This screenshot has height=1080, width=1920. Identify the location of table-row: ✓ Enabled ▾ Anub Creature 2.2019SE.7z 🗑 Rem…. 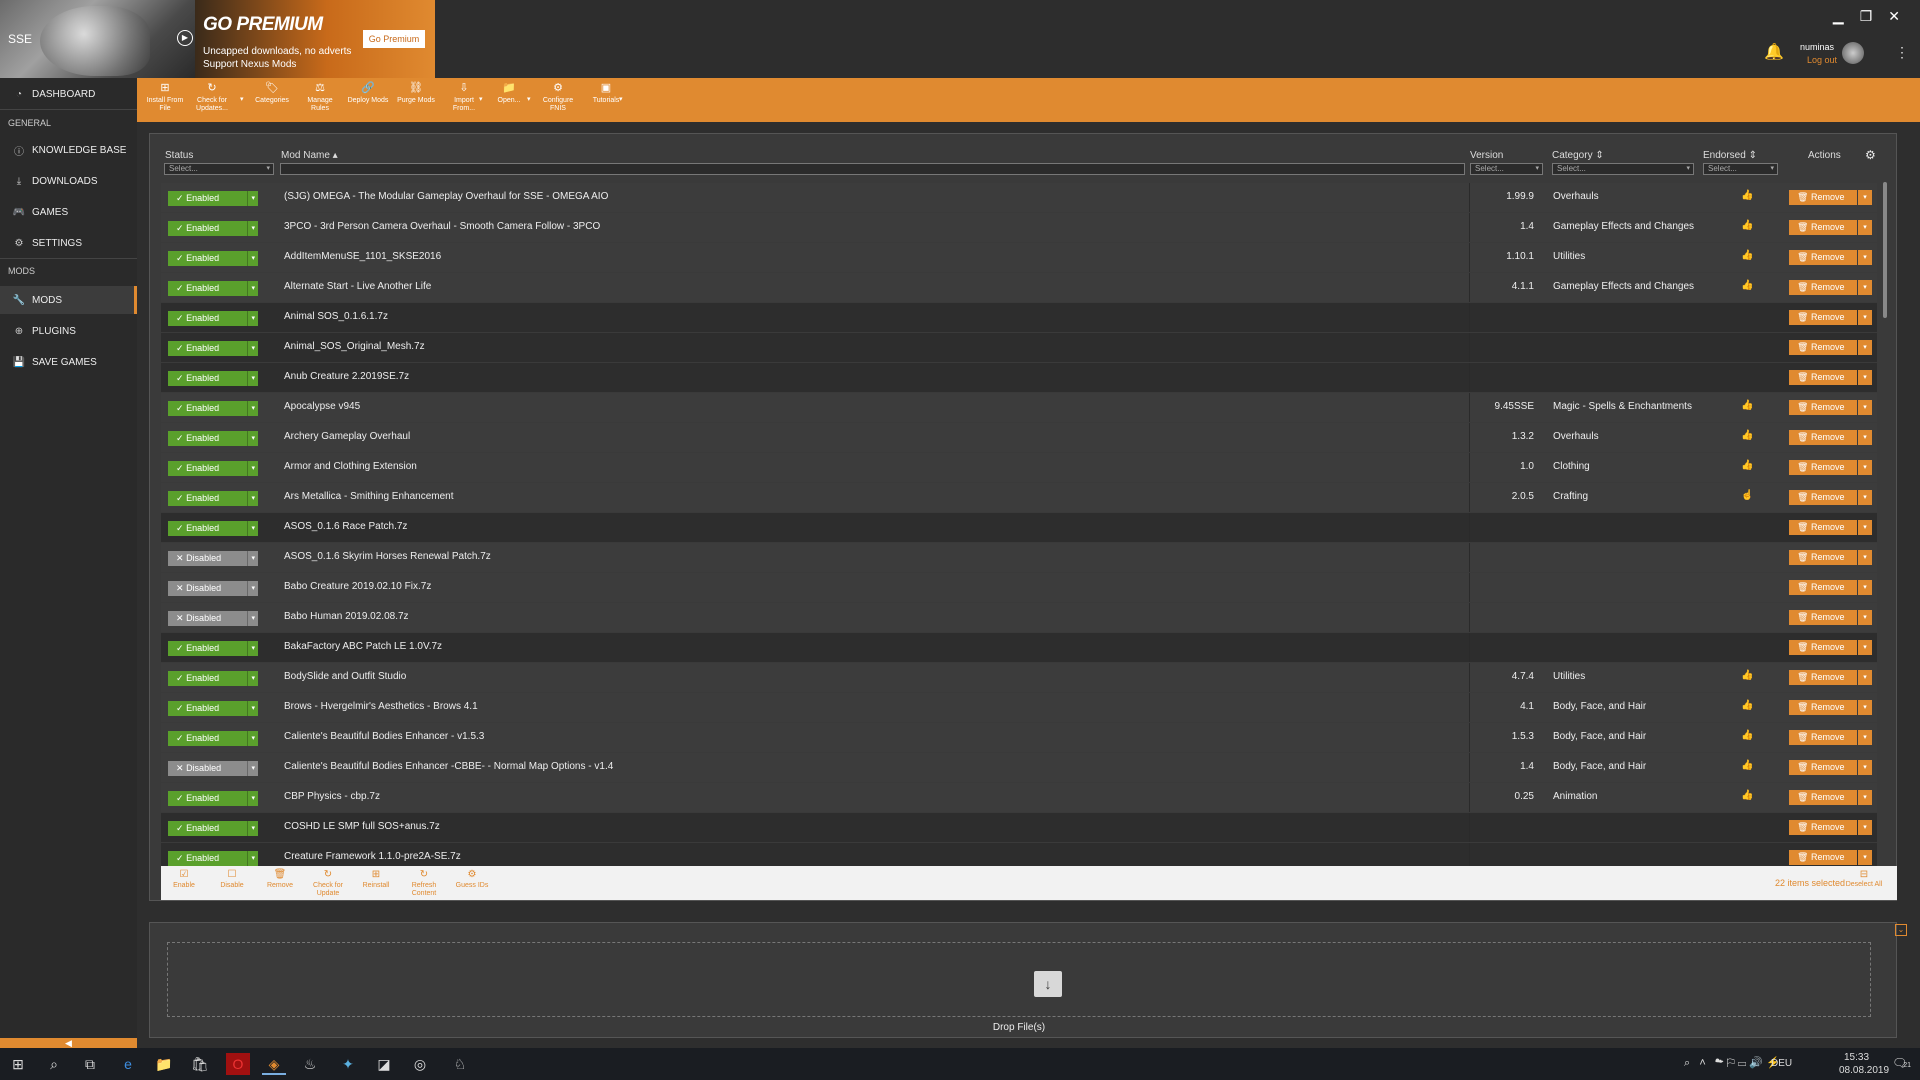
(1019, 377).